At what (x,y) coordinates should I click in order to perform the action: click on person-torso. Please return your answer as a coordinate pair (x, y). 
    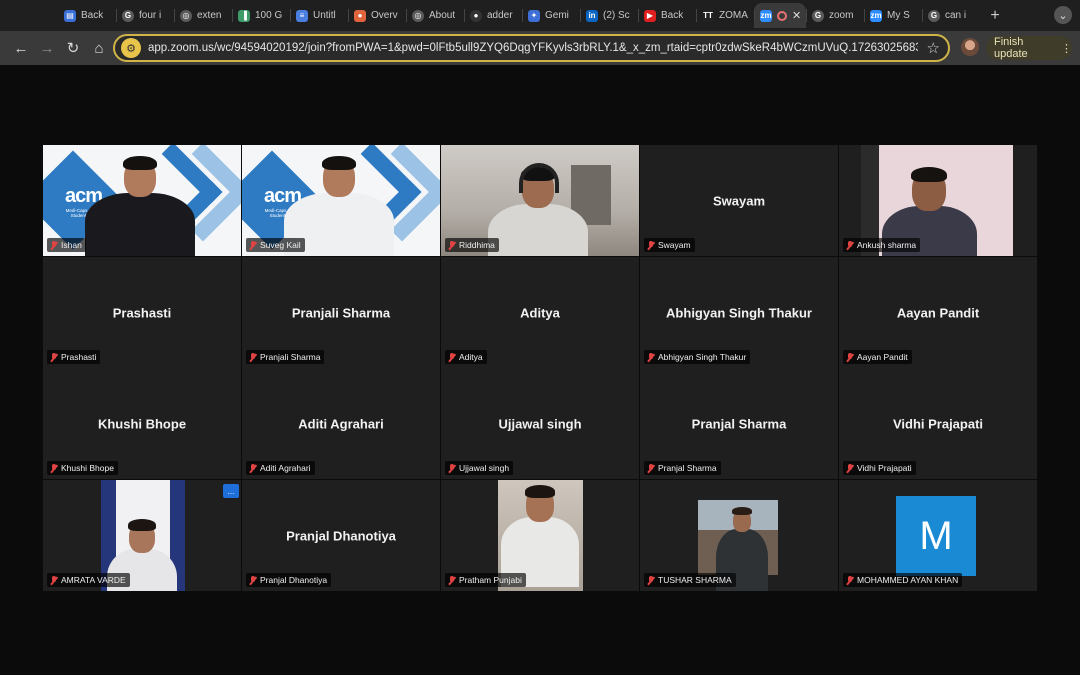
    Looking at the image, I should click on (140, 224).